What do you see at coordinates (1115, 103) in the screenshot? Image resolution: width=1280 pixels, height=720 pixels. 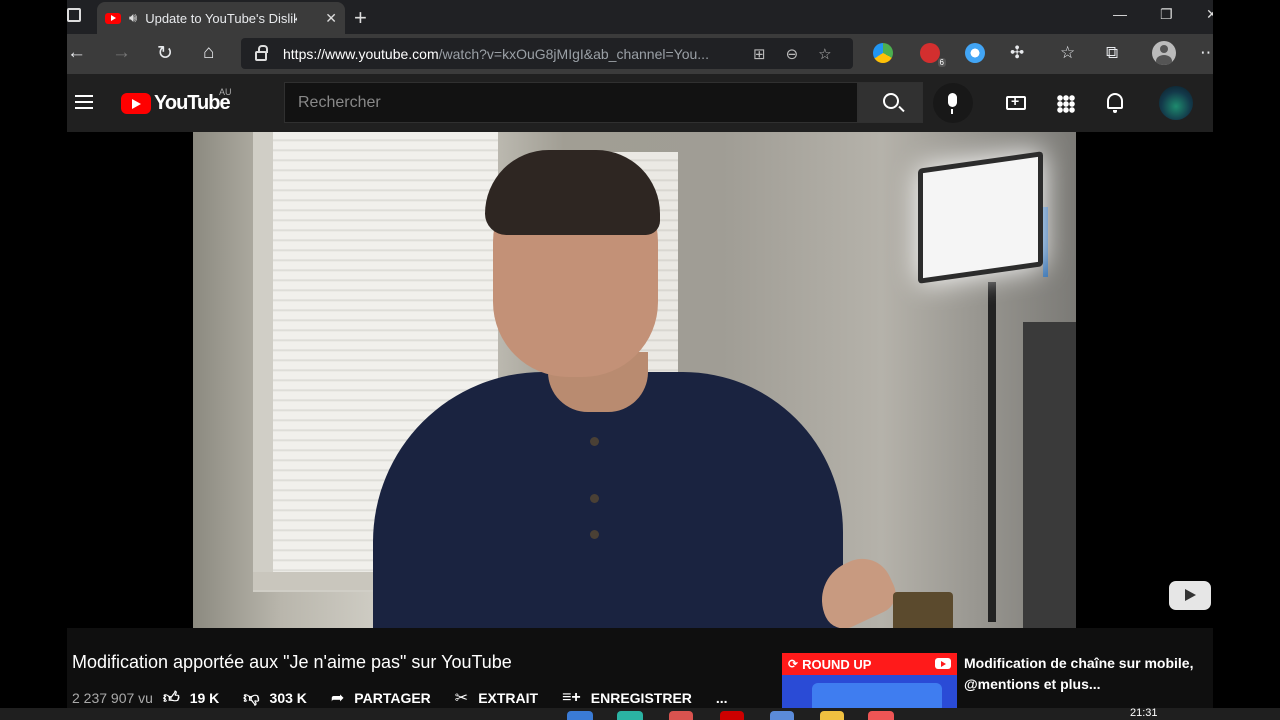 I see `notifications-bell-icon` at bounding box center [1115, 103].